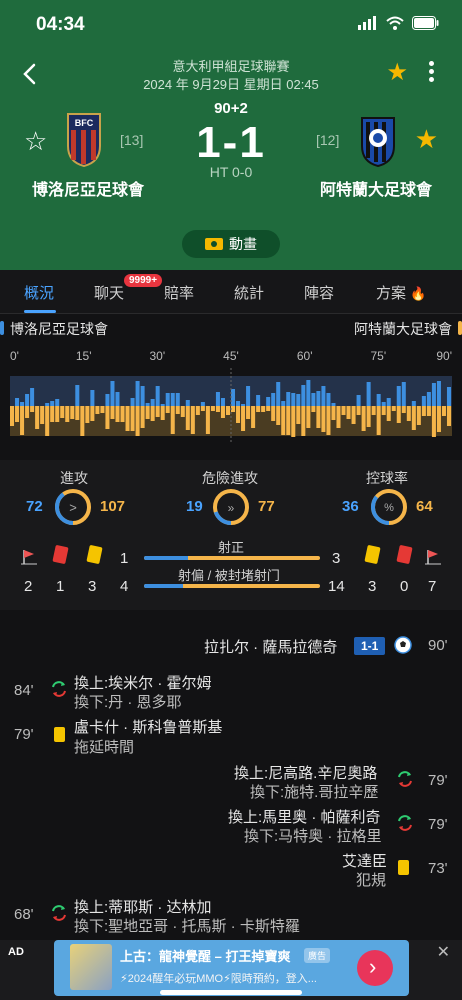 This screenshot has width=462, height=1000. What do you see at coordinates (270, 646) in the screenshot?
I see `goal-scorer: 拉扎尔 · 薩馬拉德奇` at bounding box center [270, 646].